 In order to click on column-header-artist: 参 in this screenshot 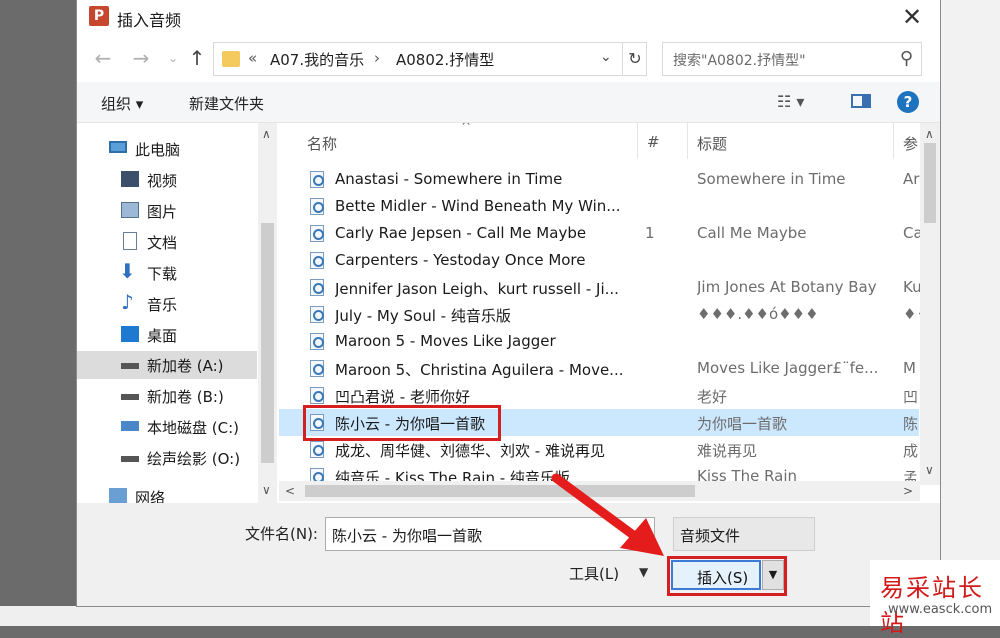, I will do `click(910, 151)`.